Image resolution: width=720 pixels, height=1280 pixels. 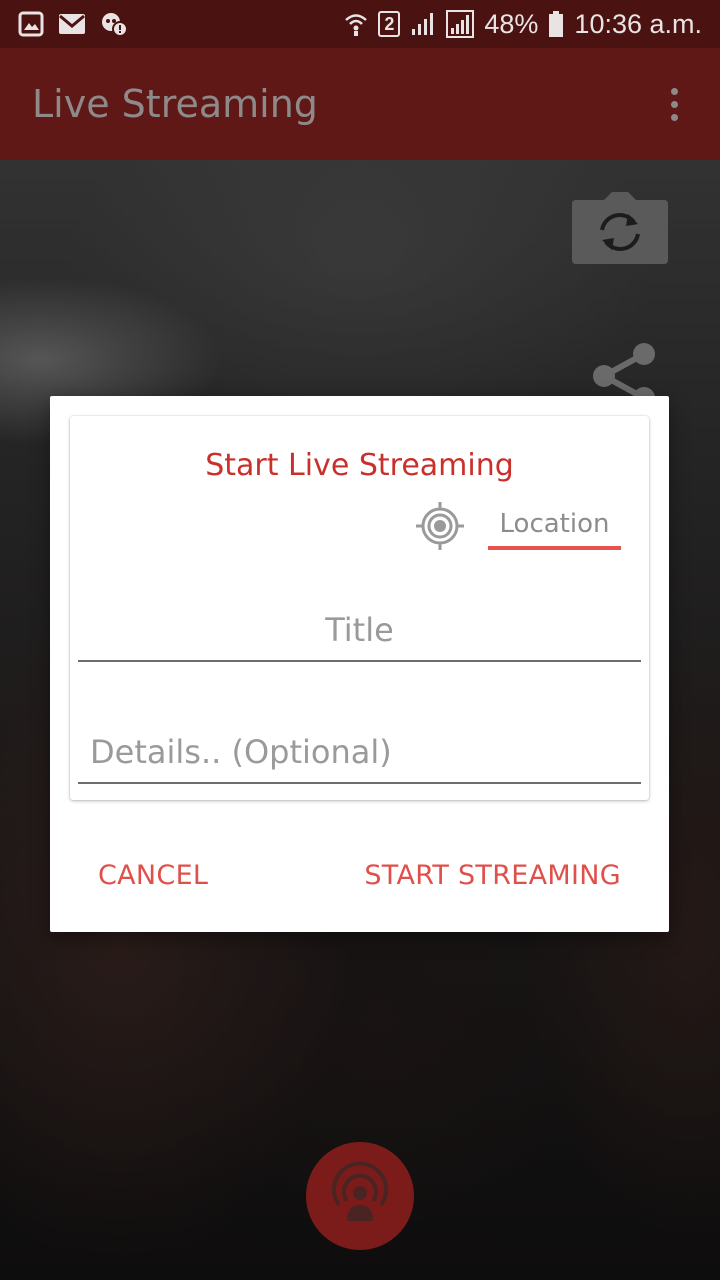 What do you see at coordinates (638, 23) in the screenshot?
I see `clock: 10:36 a.m.` at bounding box center [638, 23].